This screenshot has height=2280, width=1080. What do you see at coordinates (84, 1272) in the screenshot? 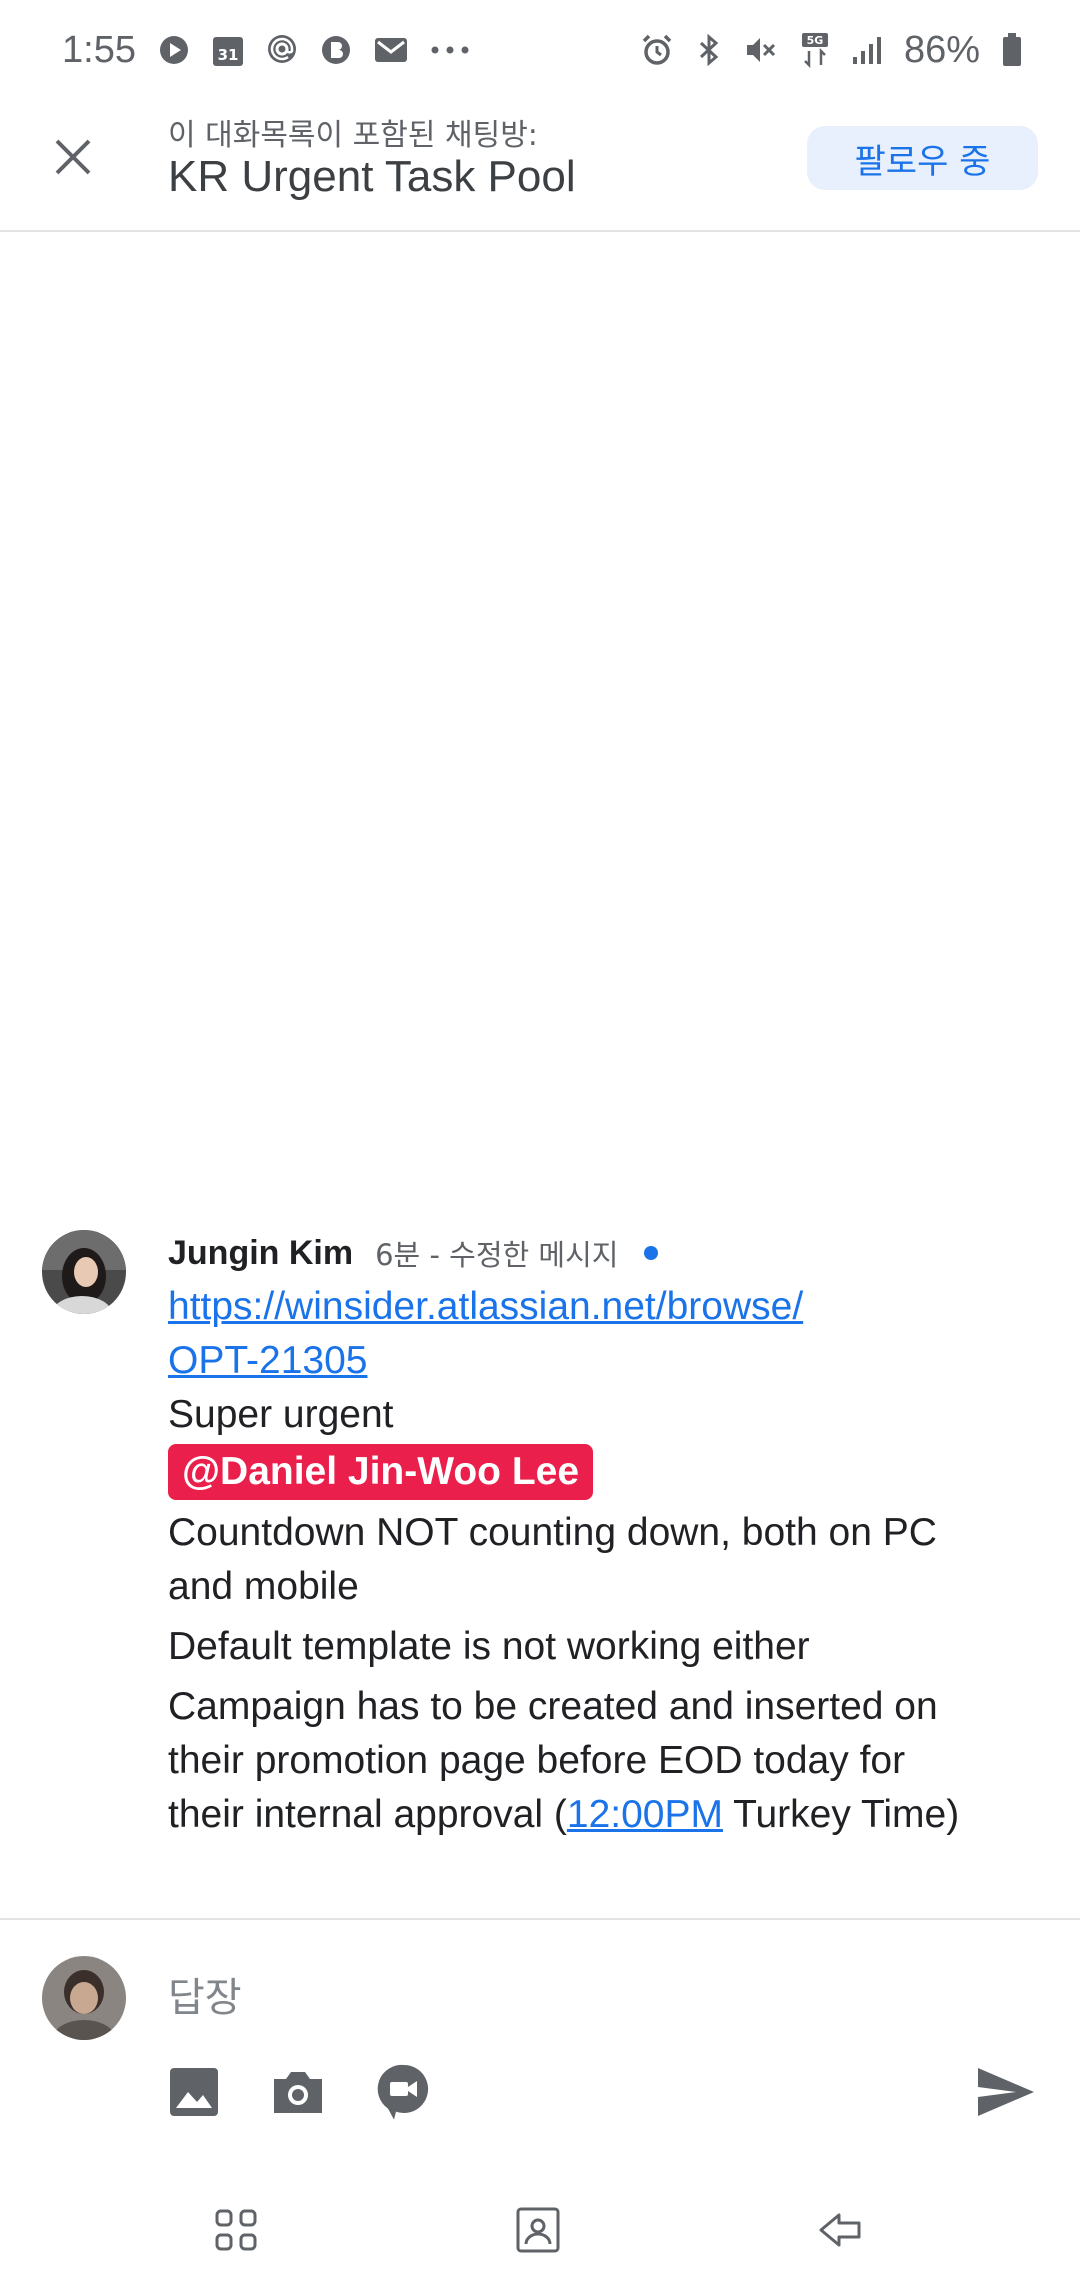
I see `avatar` at bounding box center [84, 1272].